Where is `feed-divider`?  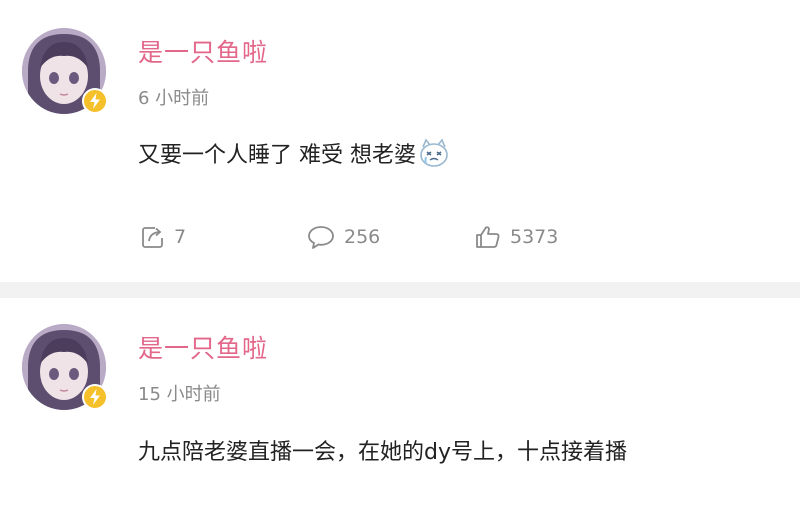
feed-divider is located at coordinates (400, 290).